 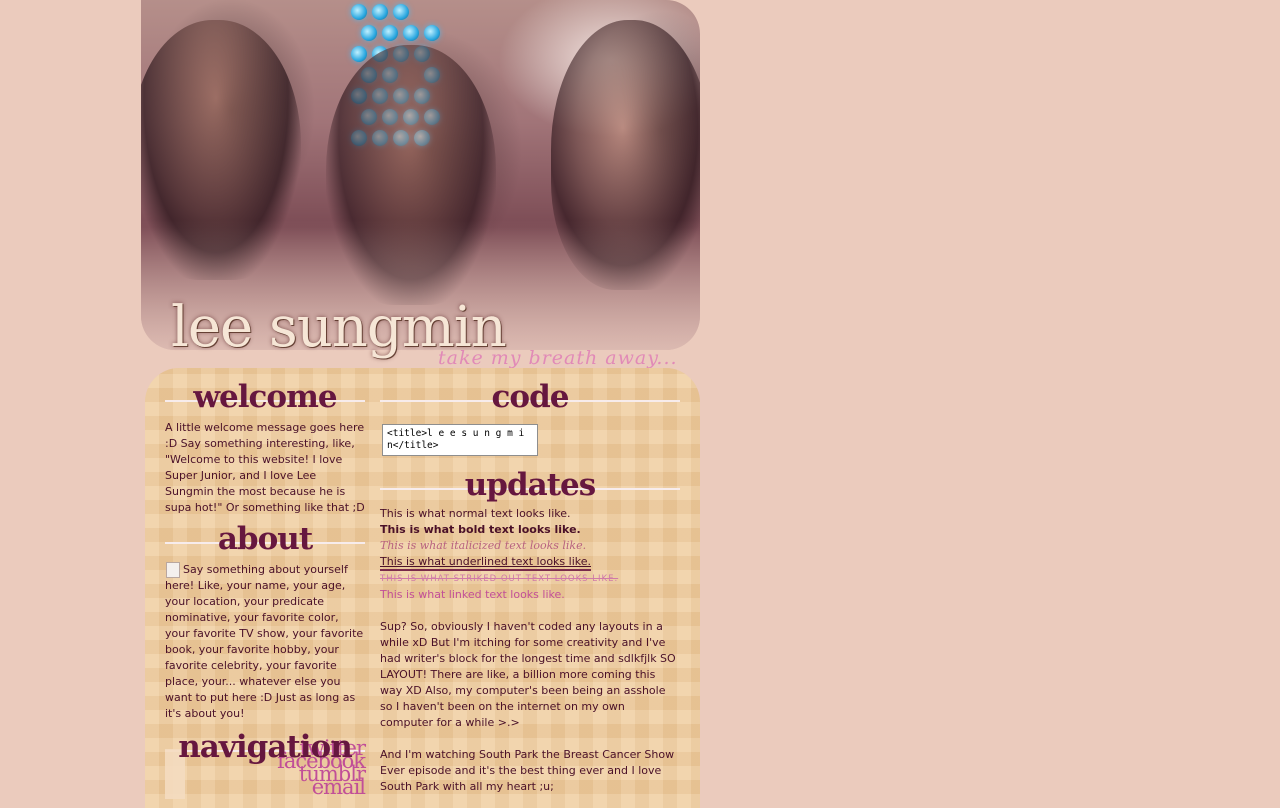 What do you see at coordinates (530, 804) in the screenshot?
I see `content-heading: content` at bounding box center [530, 804].